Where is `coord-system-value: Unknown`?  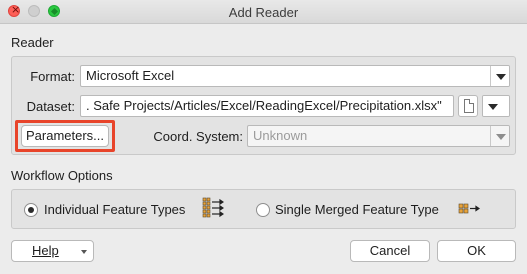
coord-system-value: Unknown is located at coordinates (280, 135).